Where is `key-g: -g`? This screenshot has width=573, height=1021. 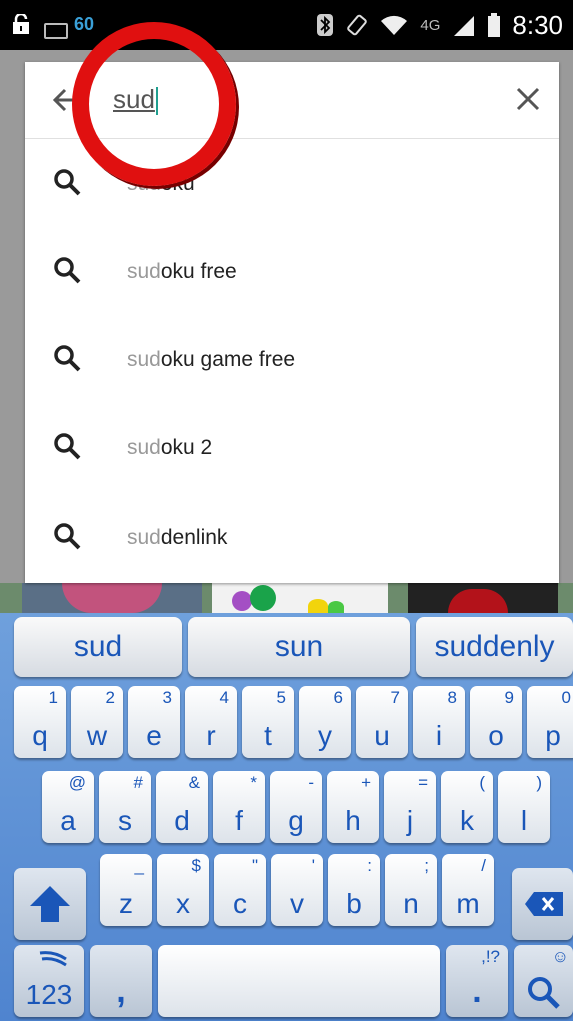
key-g: -g is located at coordinates (296, 807).